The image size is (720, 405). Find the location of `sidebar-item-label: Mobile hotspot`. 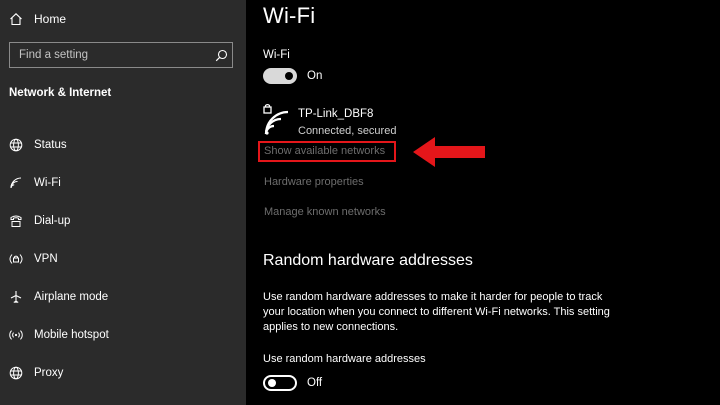

sidebar-item-label: Mobile hotspot is located at coordinates (71, 335).